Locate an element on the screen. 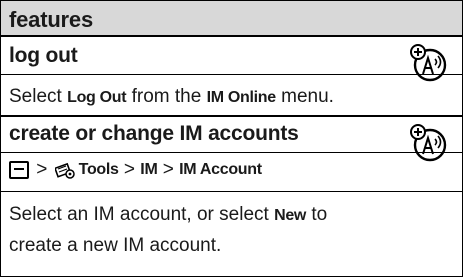  section-title-text: create or change IM accounts is located at coordinates (154, 133).